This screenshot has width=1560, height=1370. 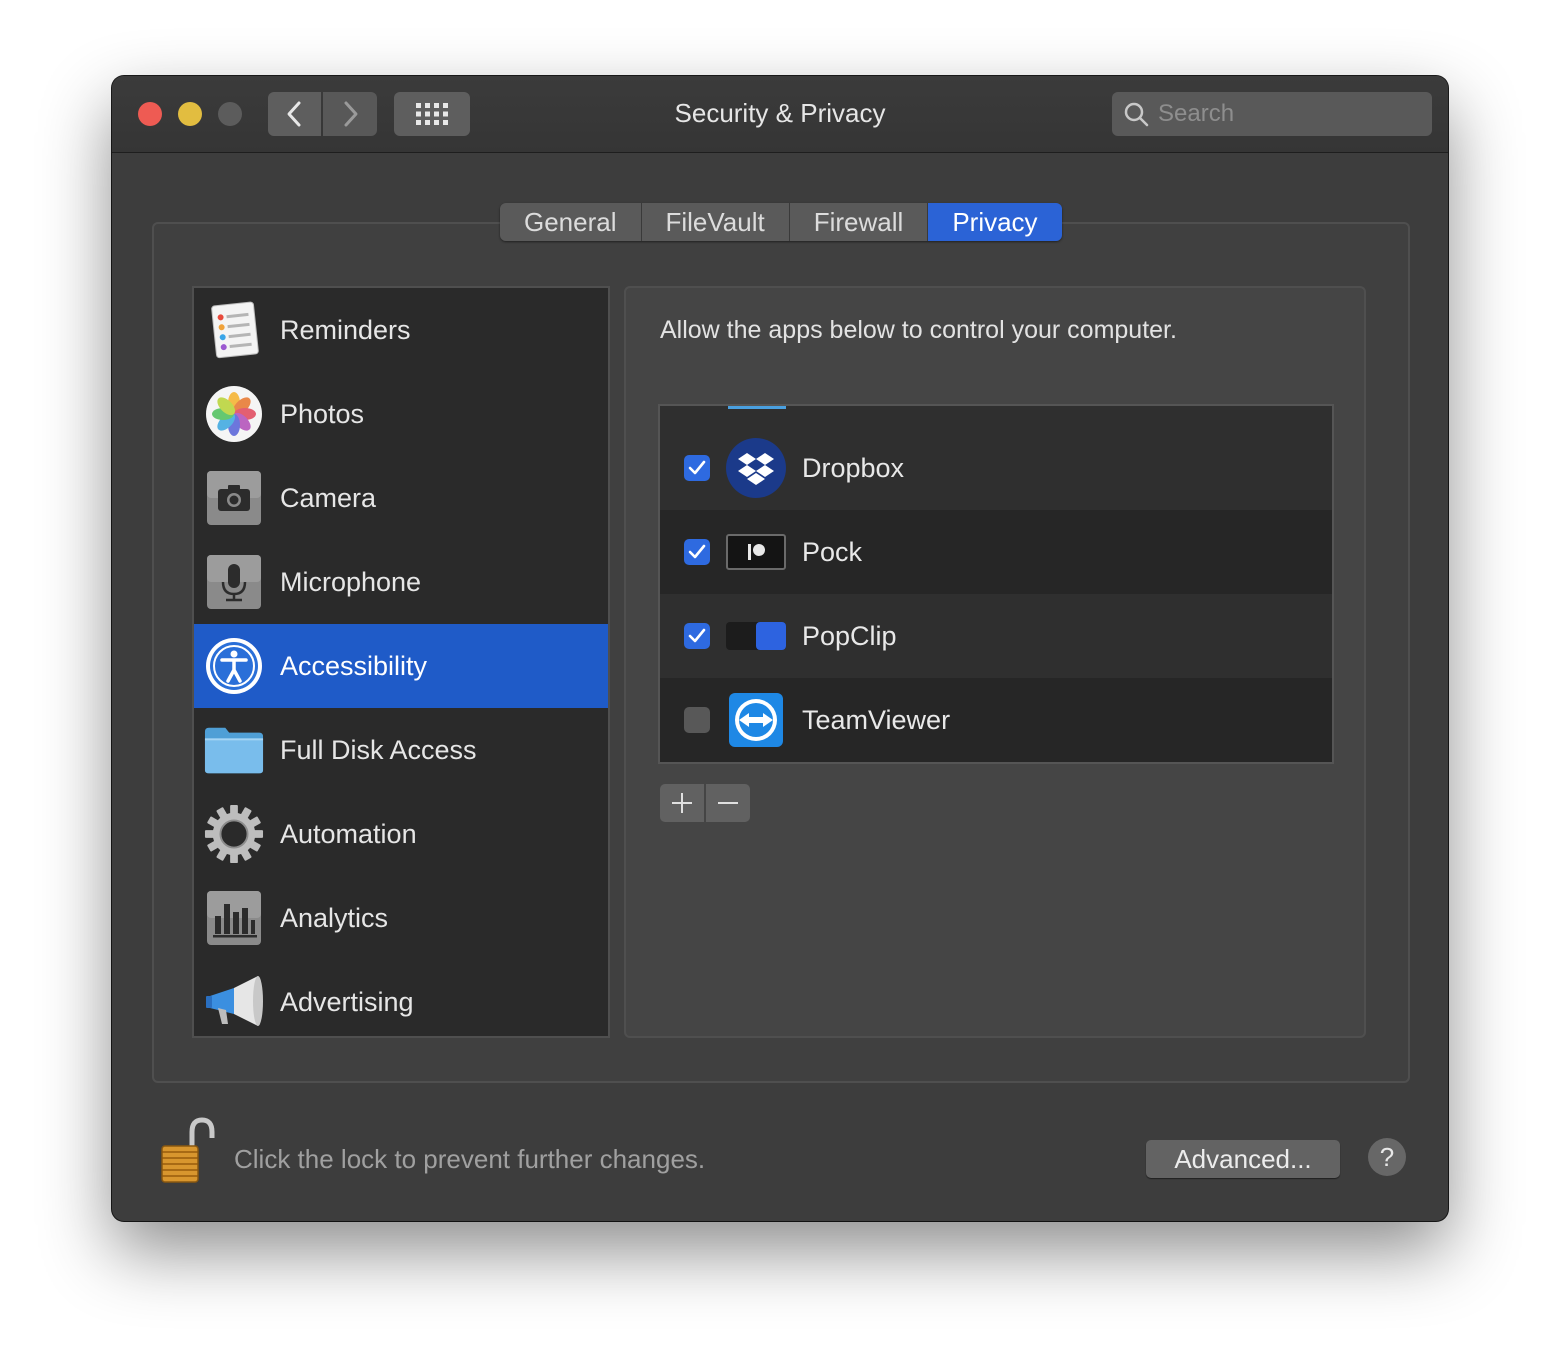 I want to click on remove-app-button, so click(x=728, y=803).